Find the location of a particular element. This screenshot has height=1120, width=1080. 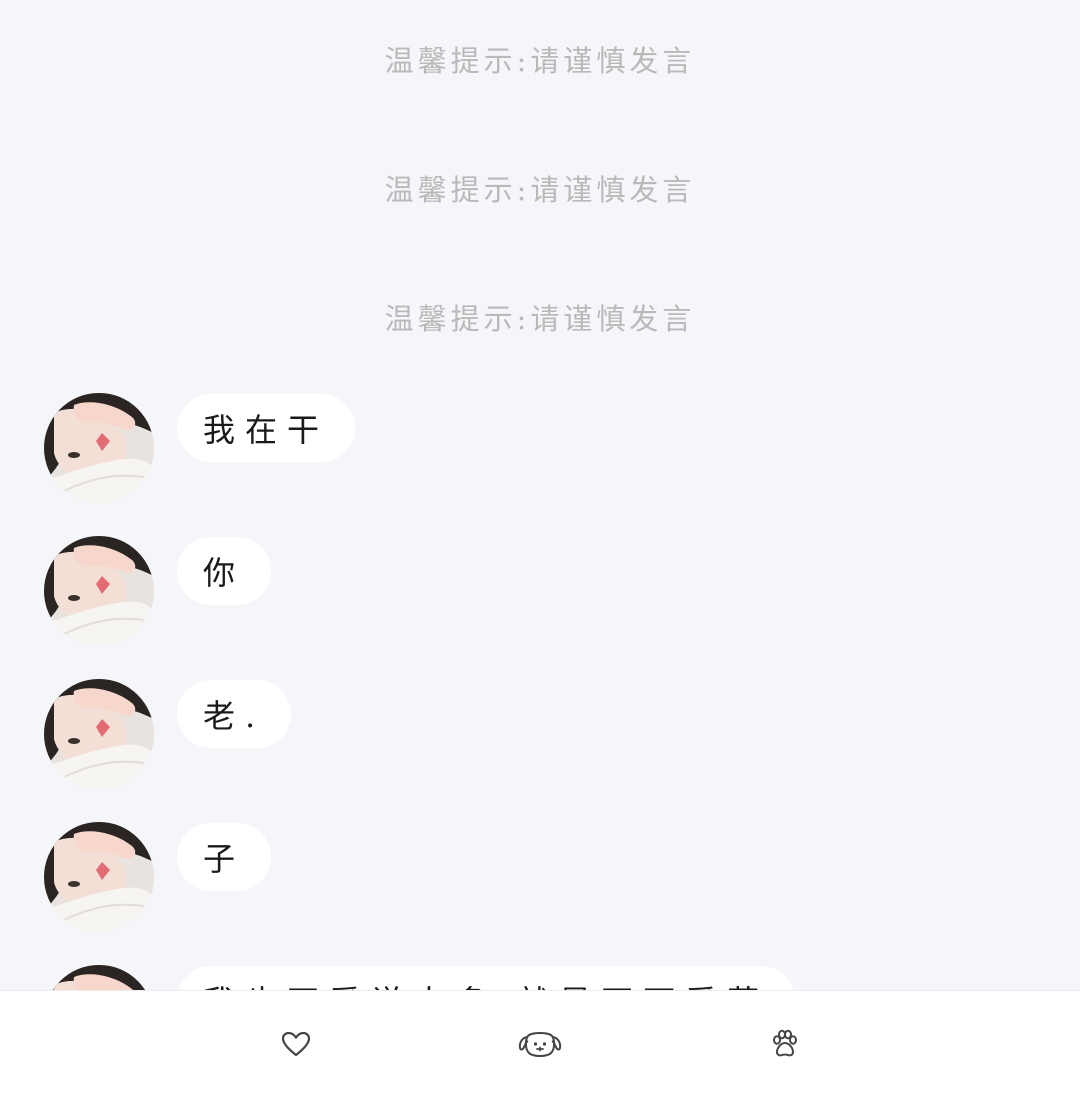

tab-paw is located at coordinates (785, 1046).